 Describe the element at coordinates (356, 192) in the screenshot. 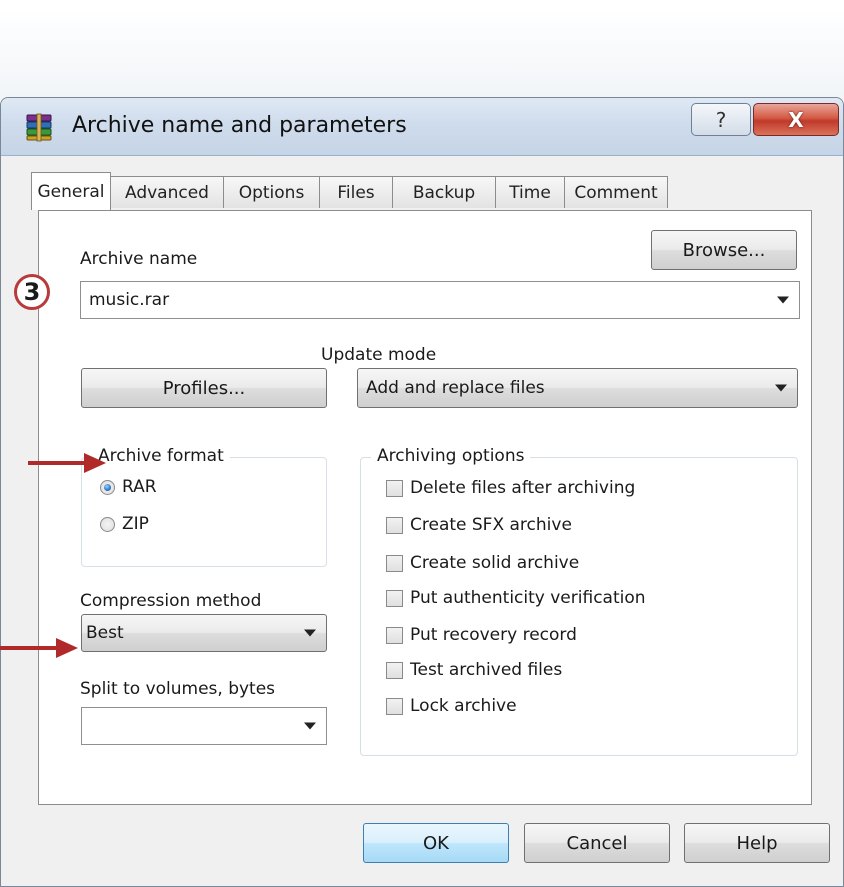

I see `tab-files: Files` at that location.